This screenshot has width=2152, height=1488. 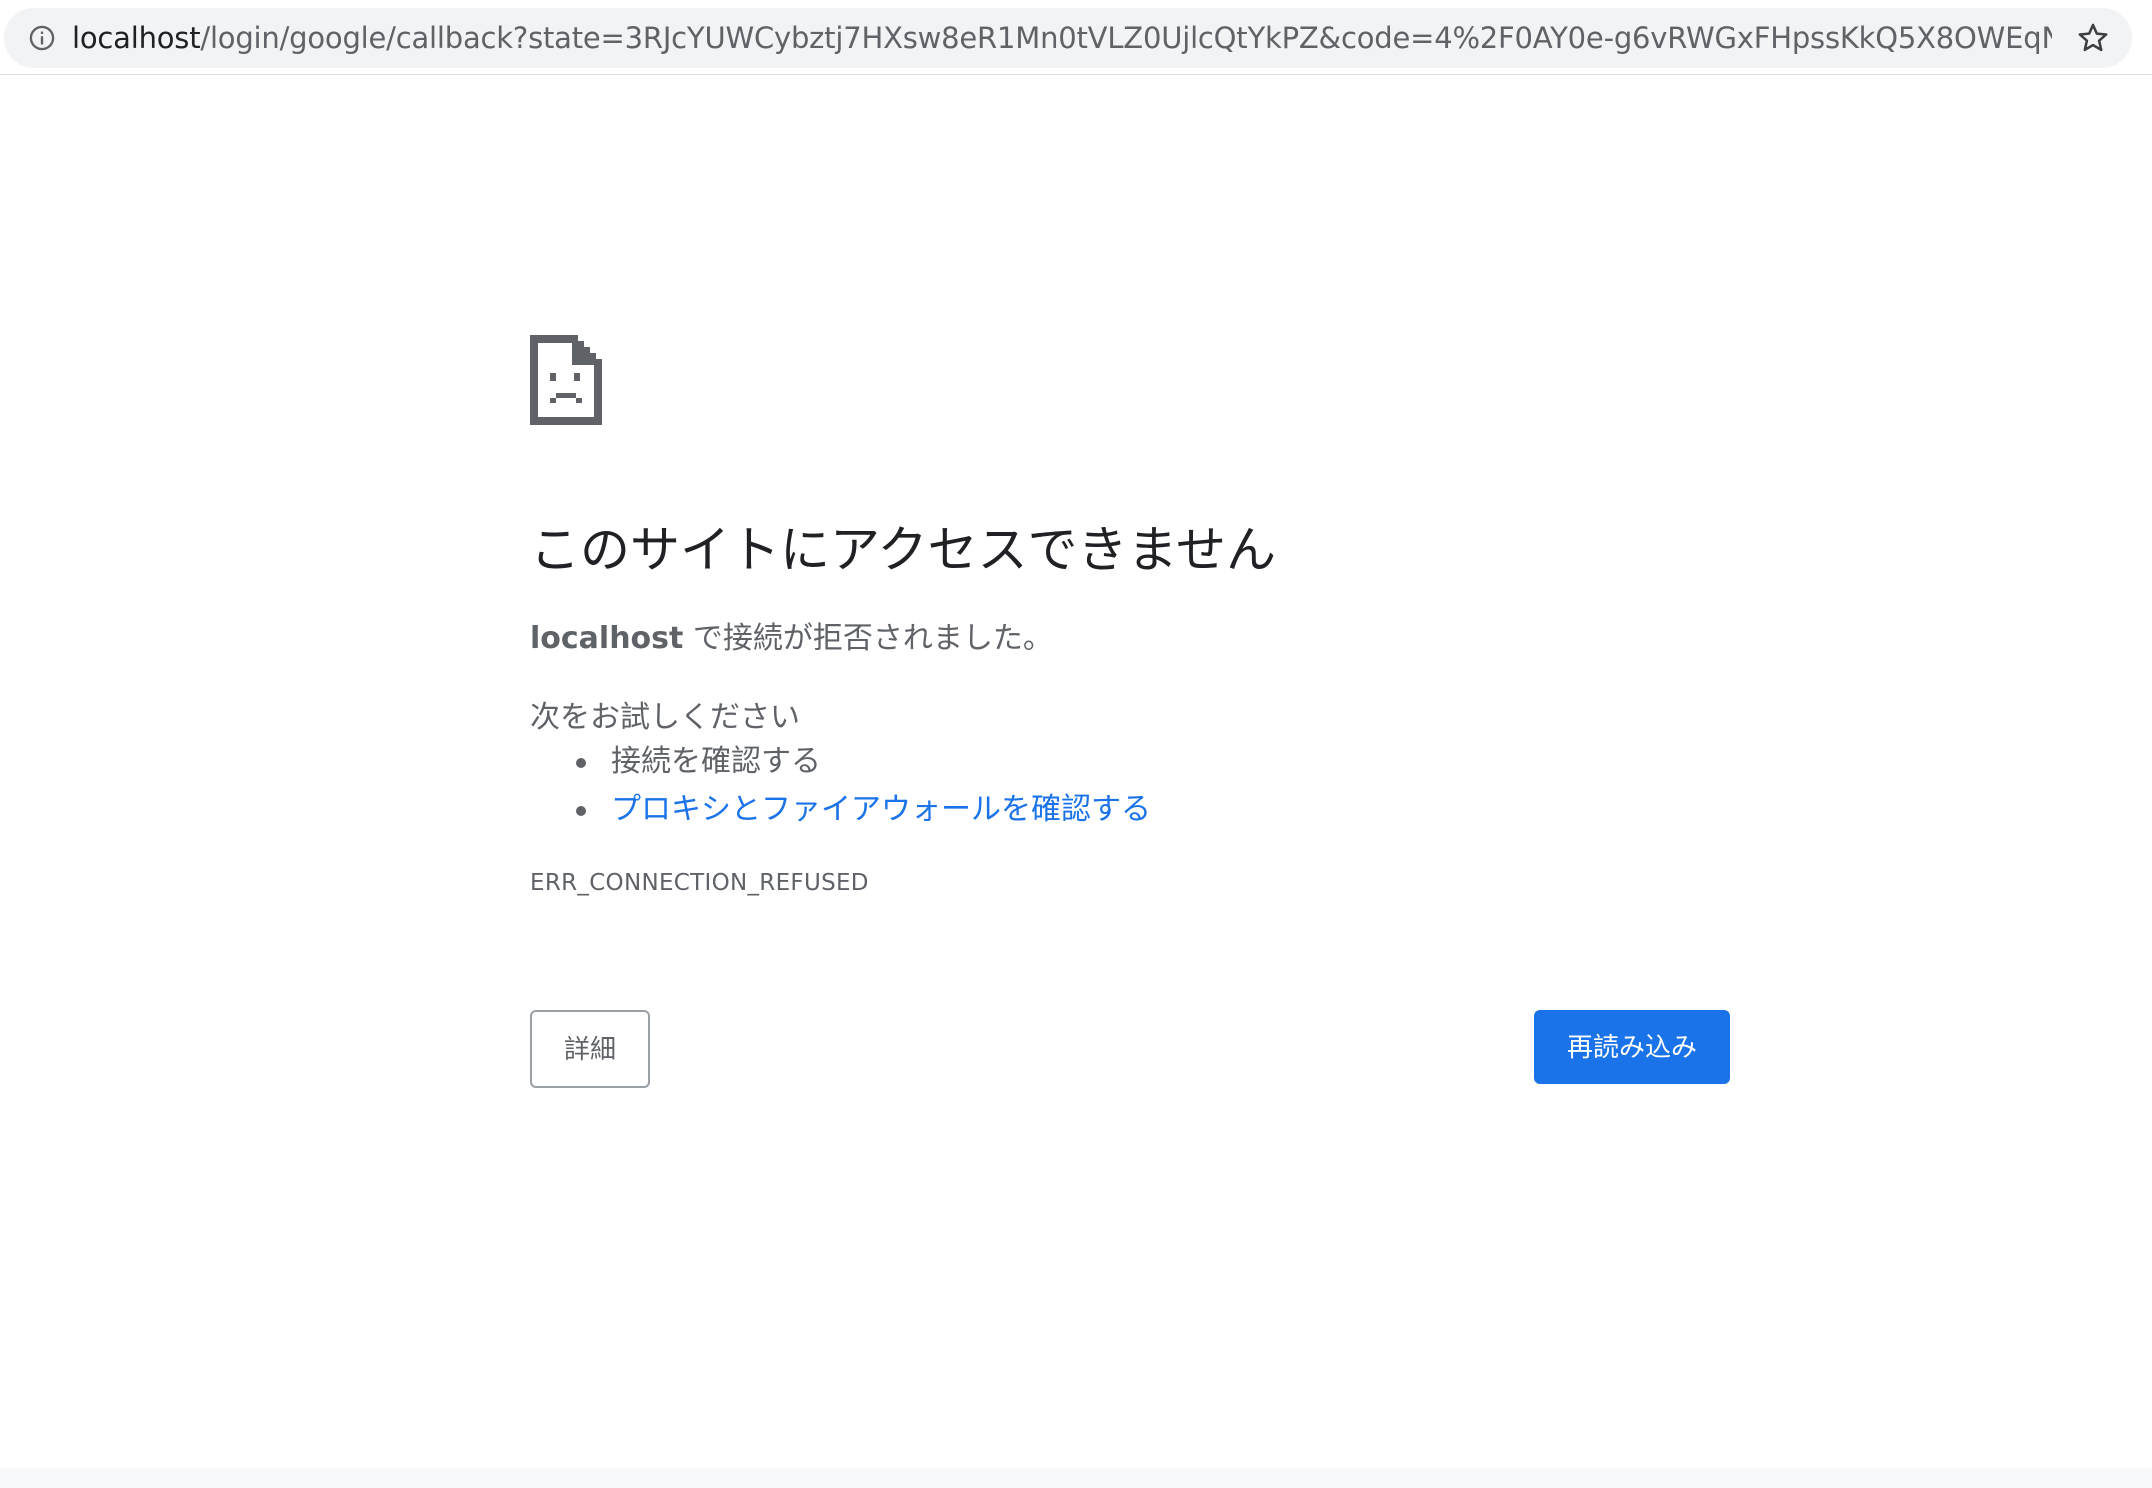 What do you see at coordinates (42, 38) in the screenshot?
I see `info-icon` at bounding box center [42, 38].